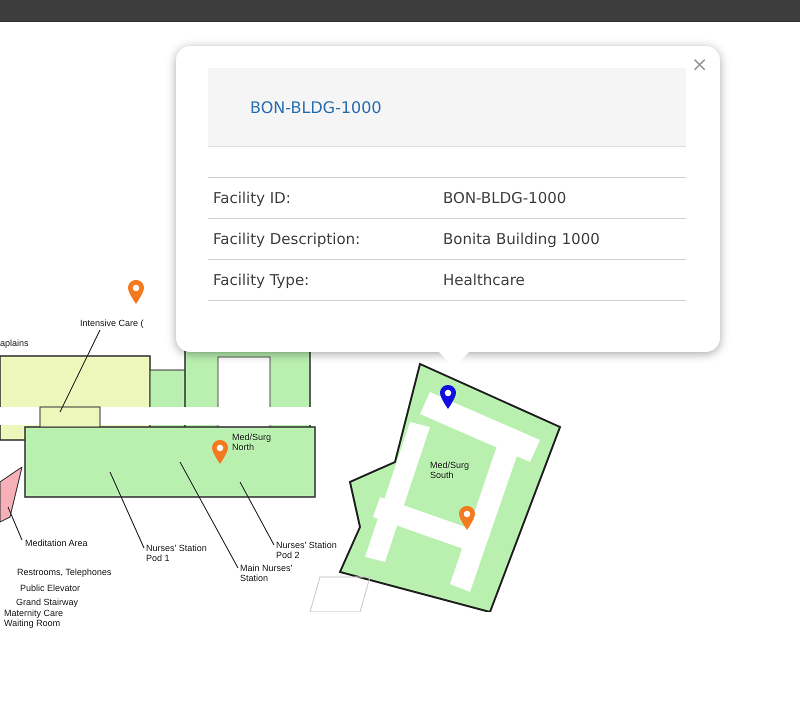 The height and width of the screenshot is (725, 800). Describe the element at coordinates (177, 553) in the screenshot. I see `map-label: Nurses' Station Pod 1` at that location.